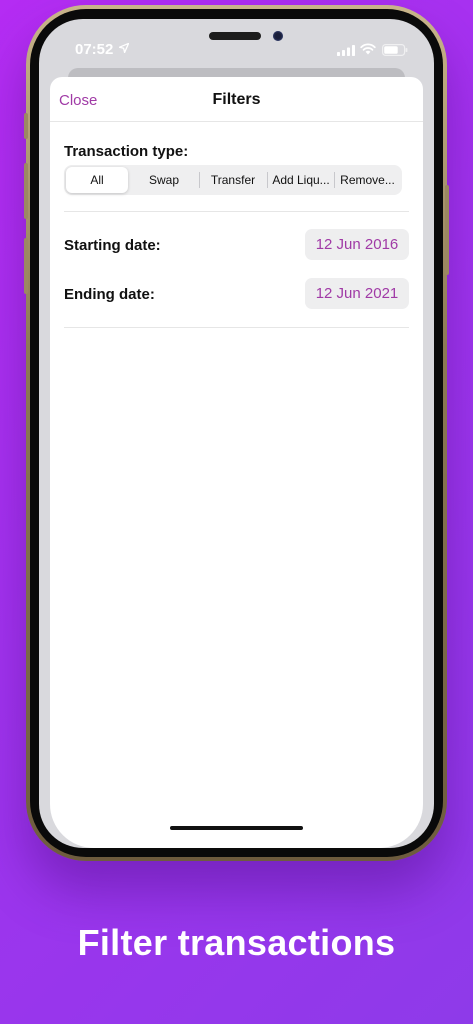  I want to click on ending-date-picker: 12 Jun 2021, so click(357, 293).